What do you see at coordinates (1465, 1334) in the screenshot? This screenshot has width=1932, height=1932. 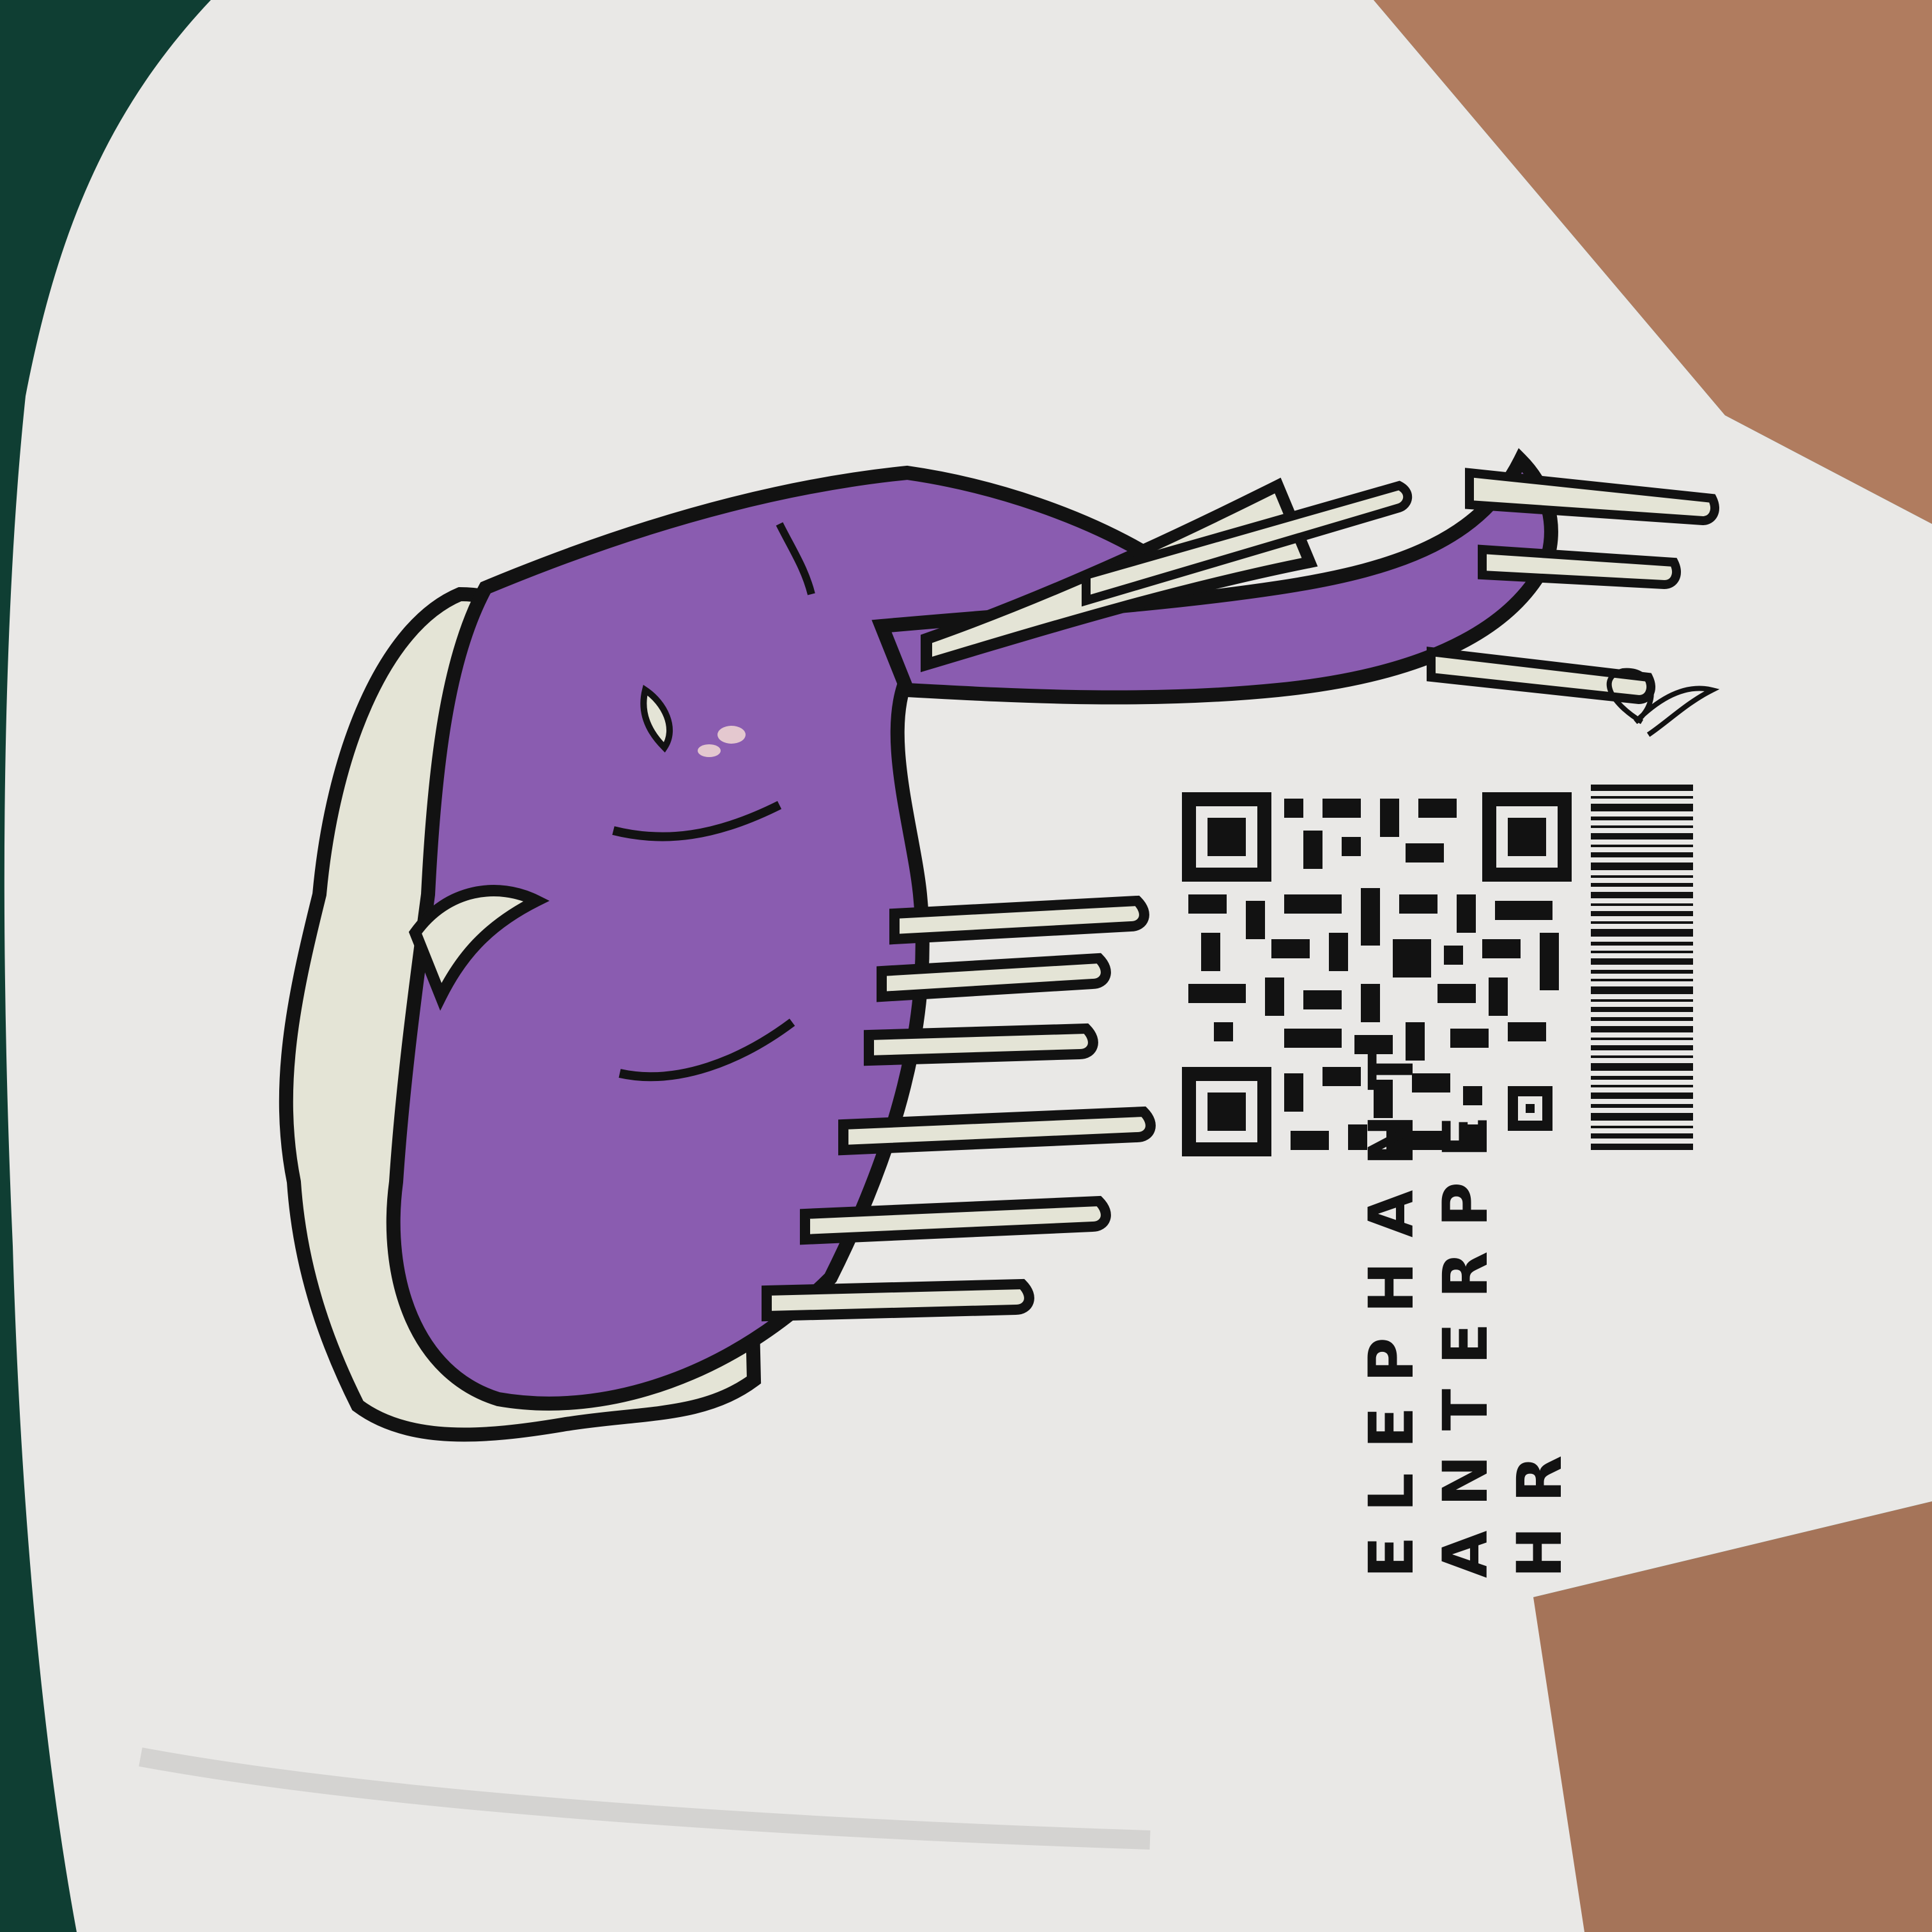 I see `print-text-line: ANTERPE` at bounding box center [1465, 1334].